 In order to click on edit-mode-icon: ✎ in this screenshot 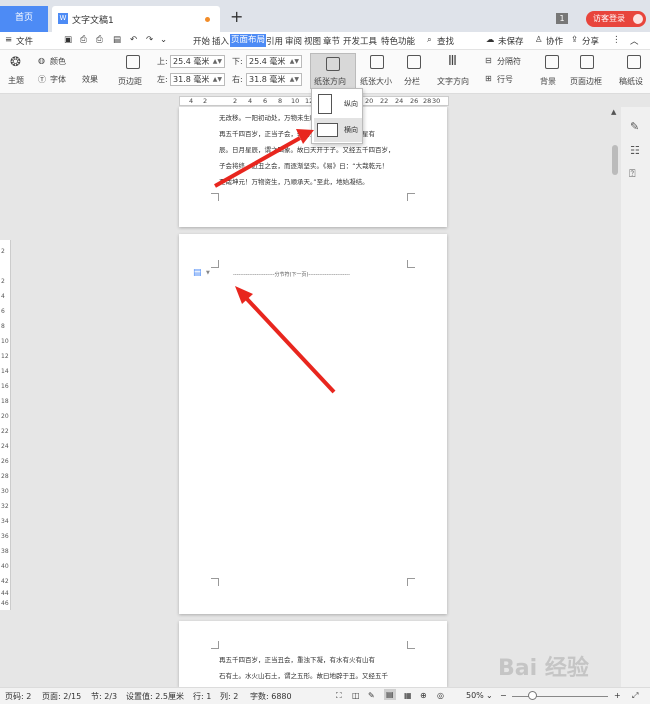, I will do `click(371, 695)`.